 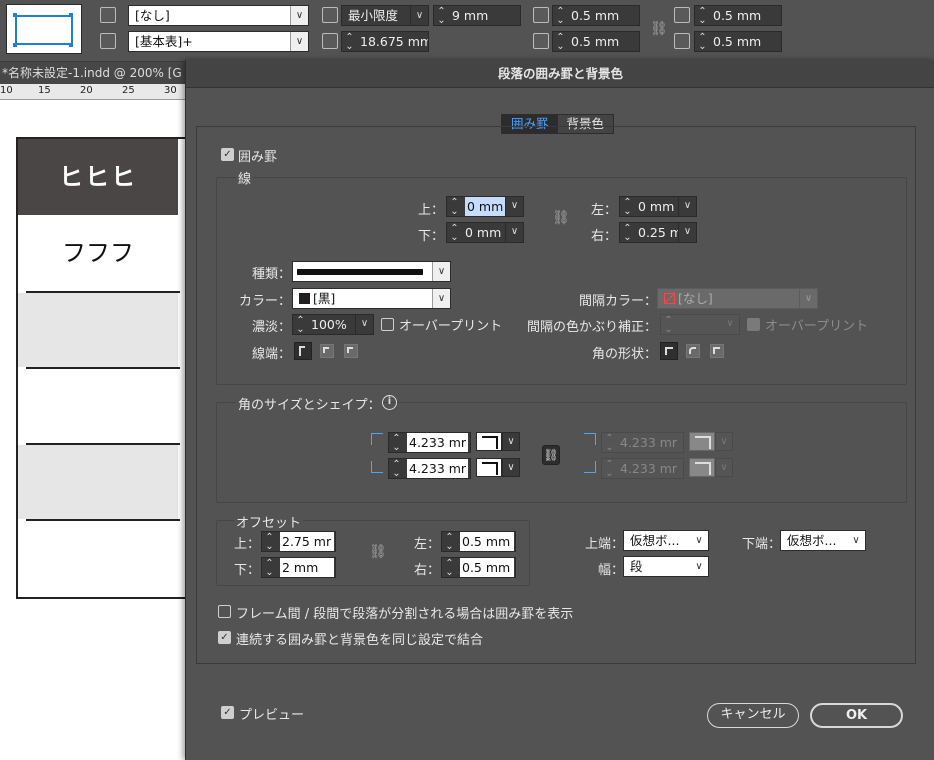 I want to click on butt-cap-icon, so click(x=303, y=351).